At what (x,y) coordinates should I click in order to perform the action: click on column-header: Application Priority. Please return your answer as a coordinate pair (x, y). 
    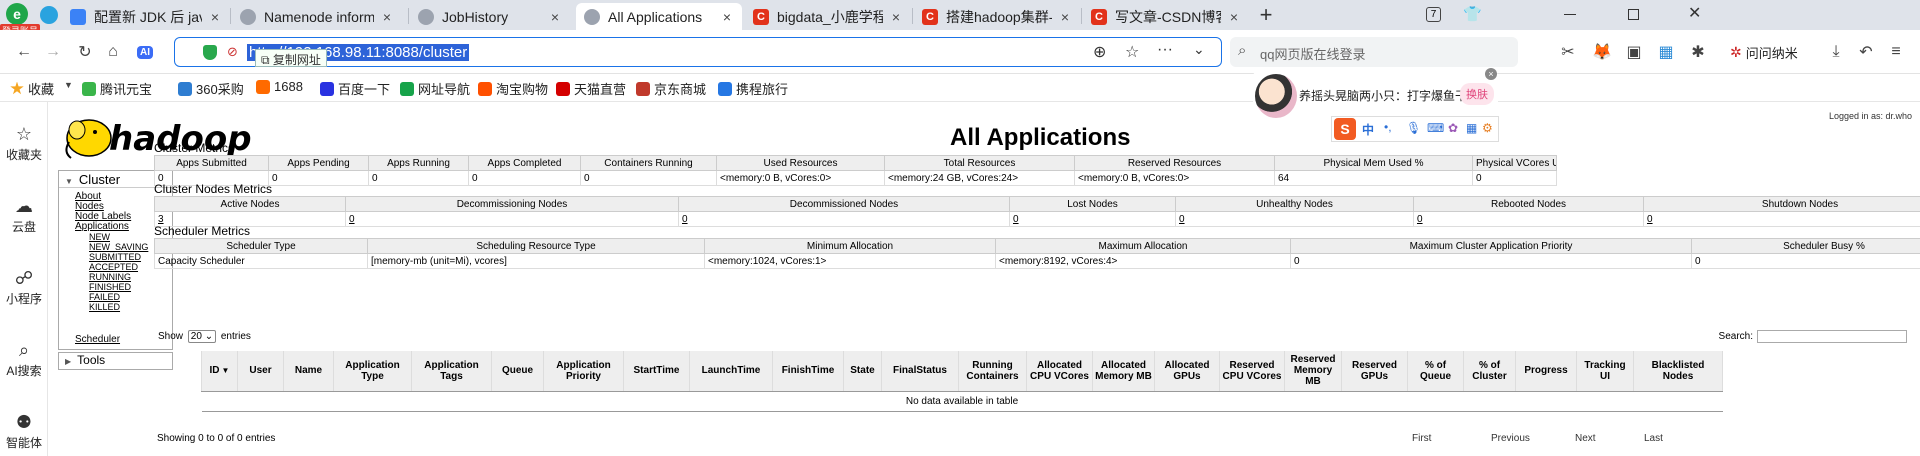
    Looking at the image, I should click on (583, 371).